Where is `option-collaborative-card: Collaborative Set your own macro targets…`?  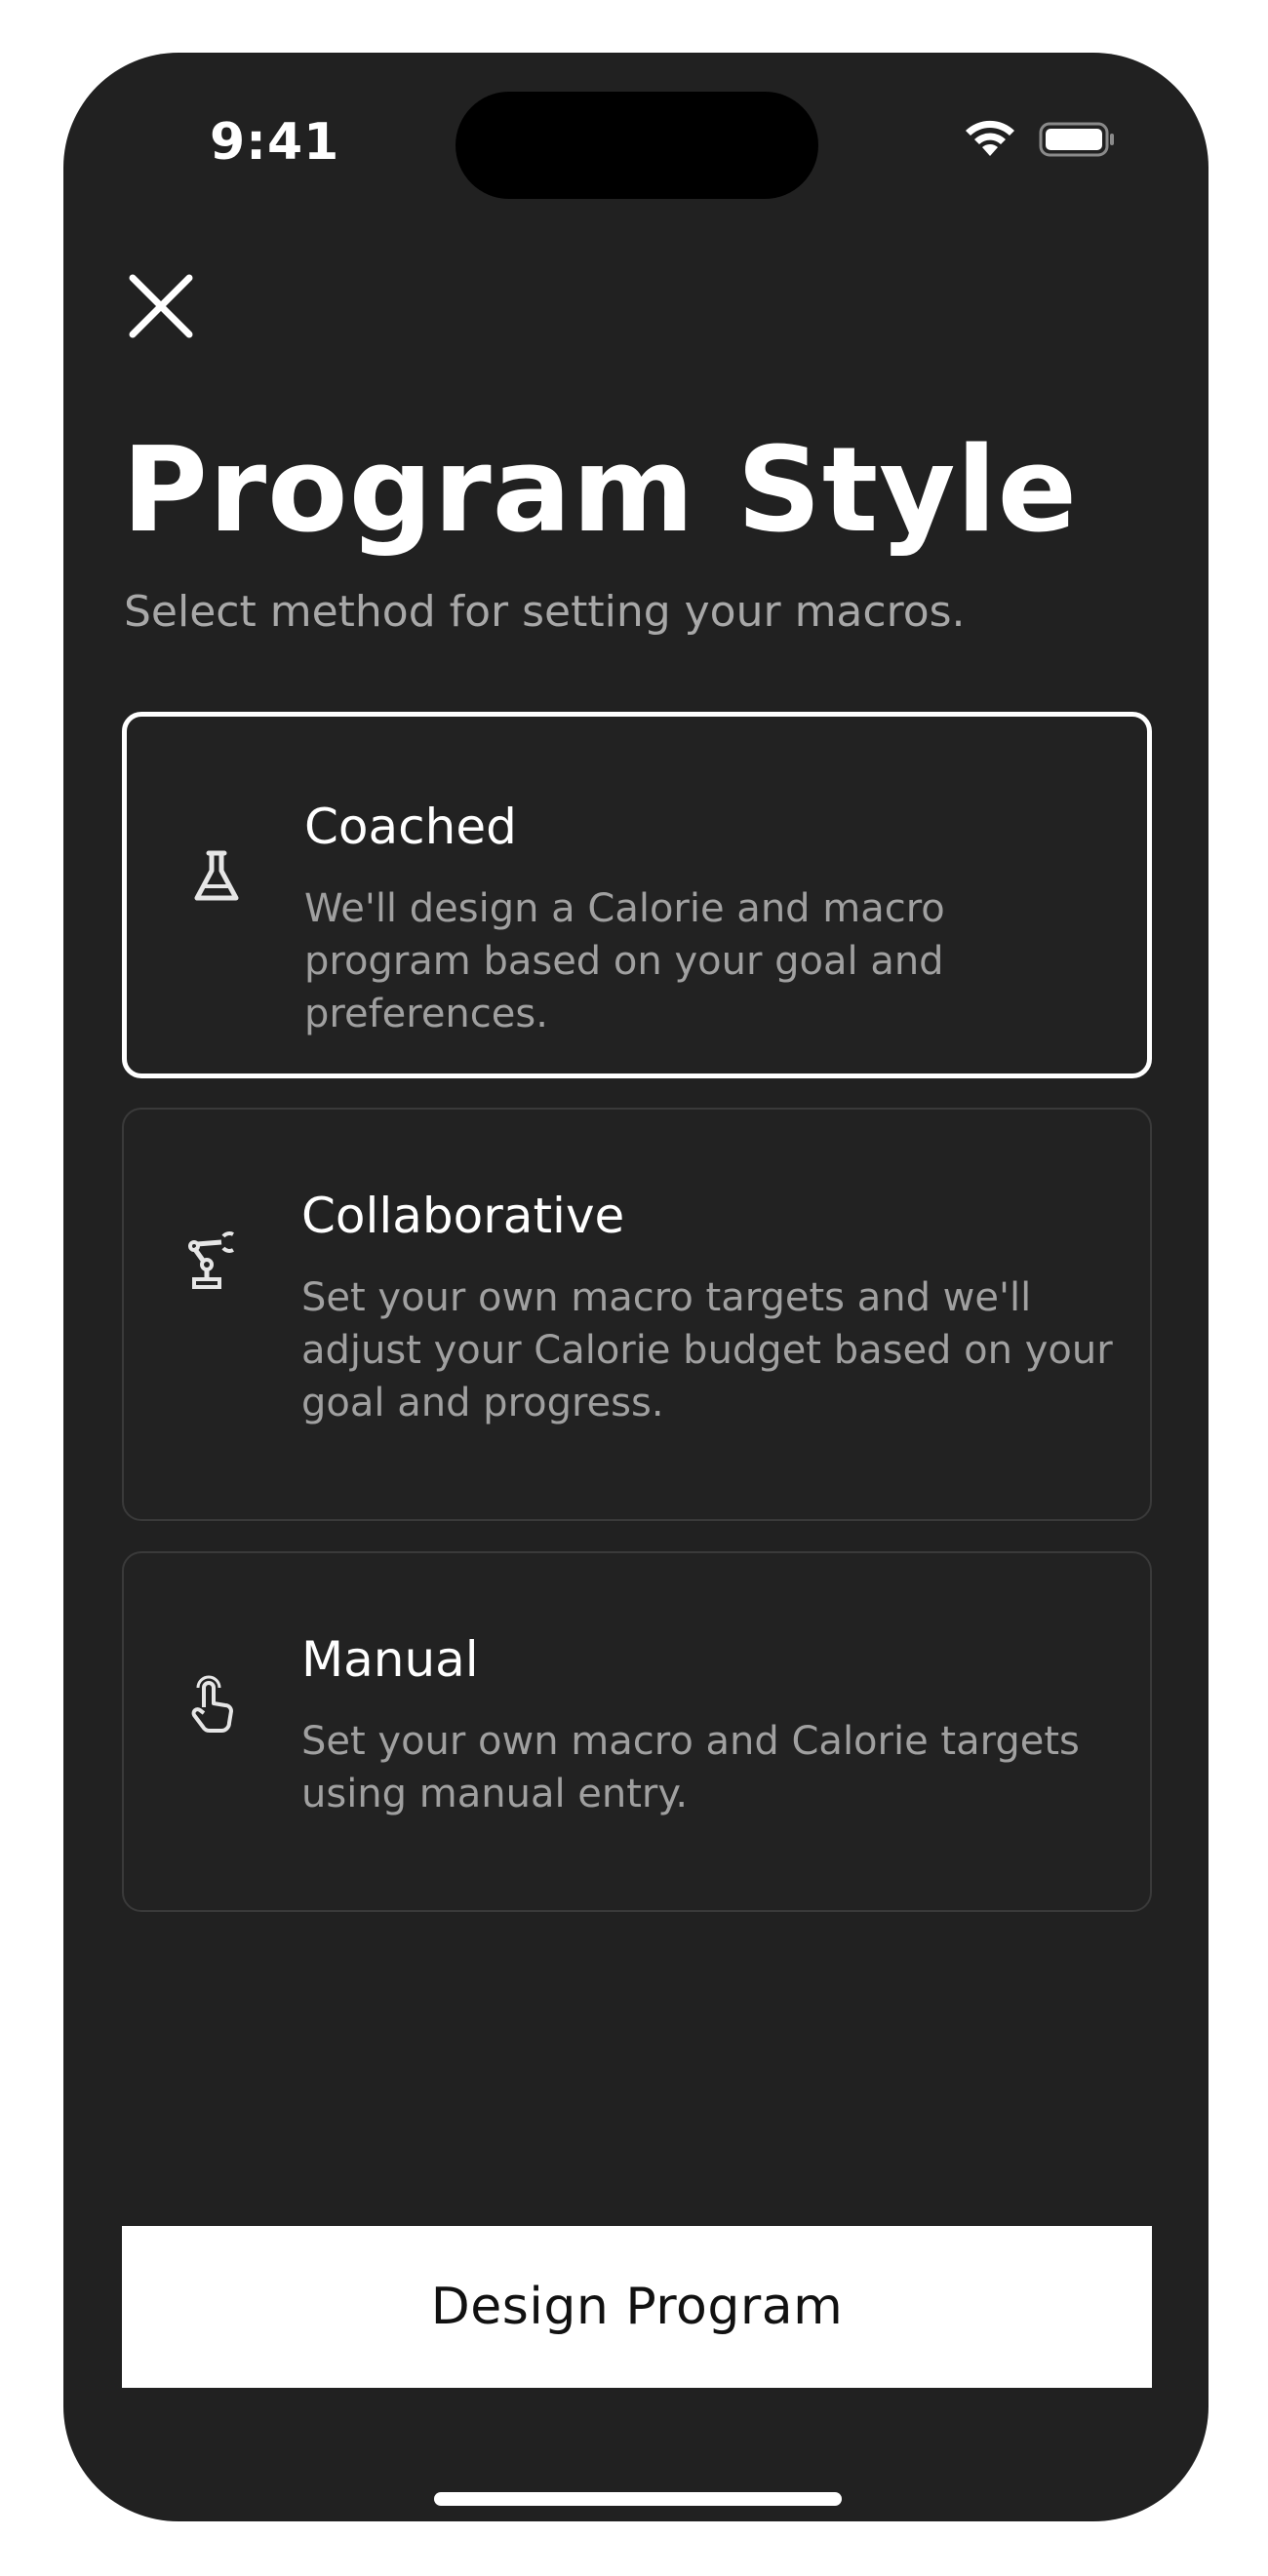 option-collaborative-card: Collaborative Set your own macro targets… is located at coordinates (637, 1314).